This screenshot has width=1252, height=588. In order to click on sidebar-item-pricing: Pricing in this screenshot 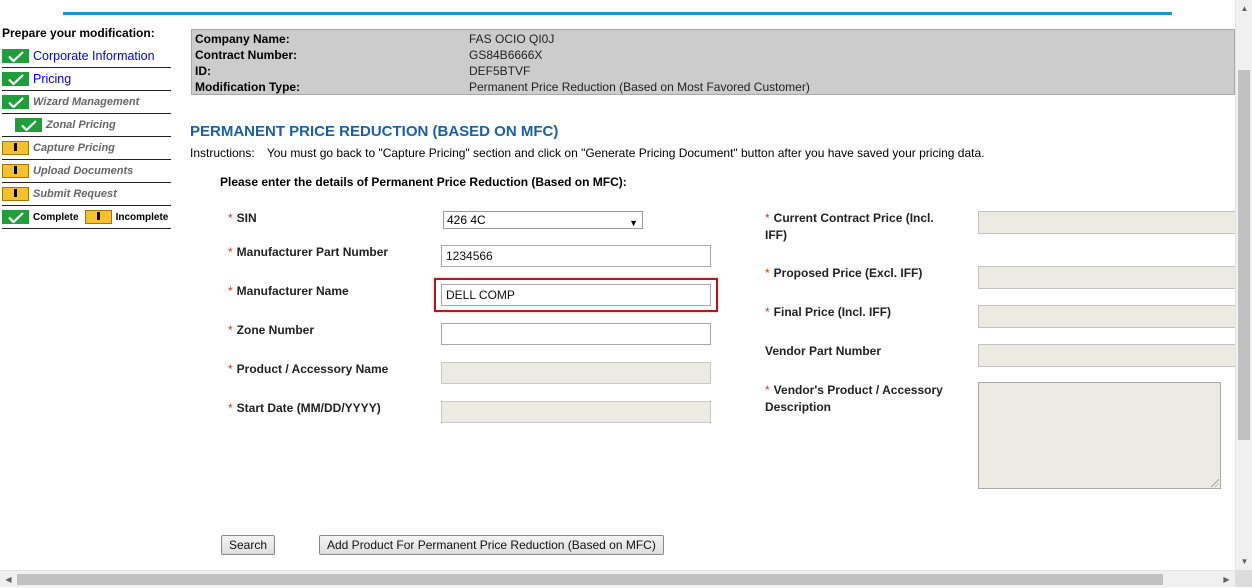, I will do `click(86, 79)`.